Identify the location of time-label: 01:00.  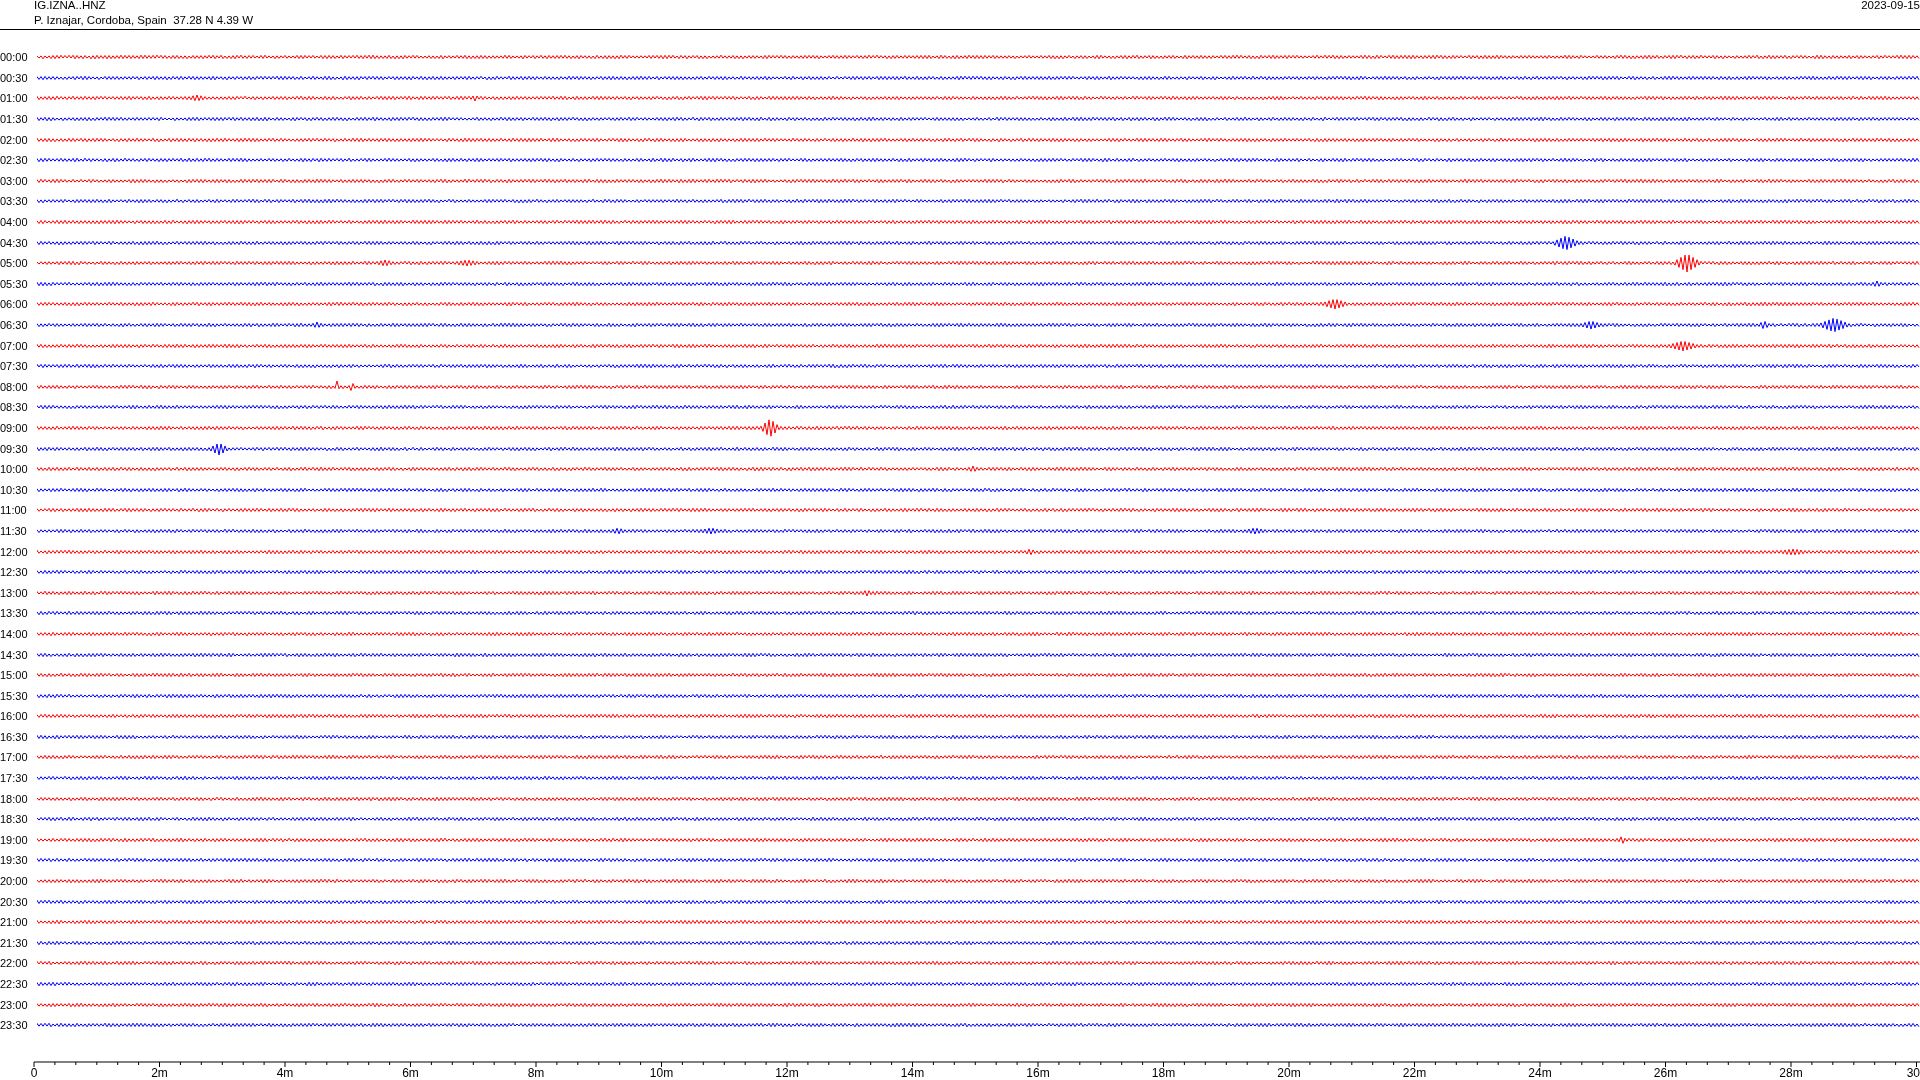
(14, 98).